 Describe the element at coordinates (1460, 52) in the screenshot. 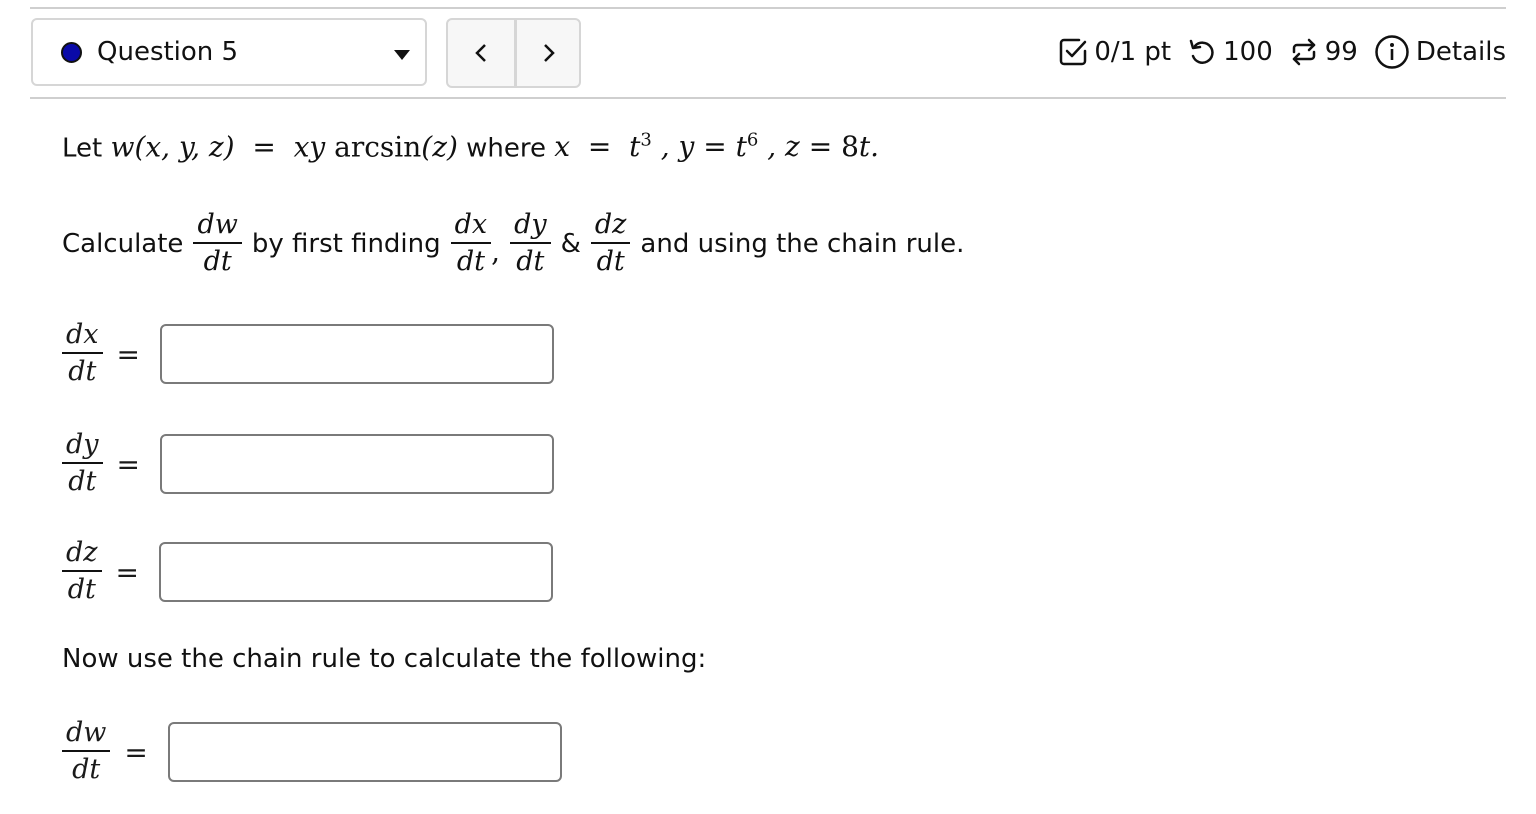

I see `details-label: Details` at that location.